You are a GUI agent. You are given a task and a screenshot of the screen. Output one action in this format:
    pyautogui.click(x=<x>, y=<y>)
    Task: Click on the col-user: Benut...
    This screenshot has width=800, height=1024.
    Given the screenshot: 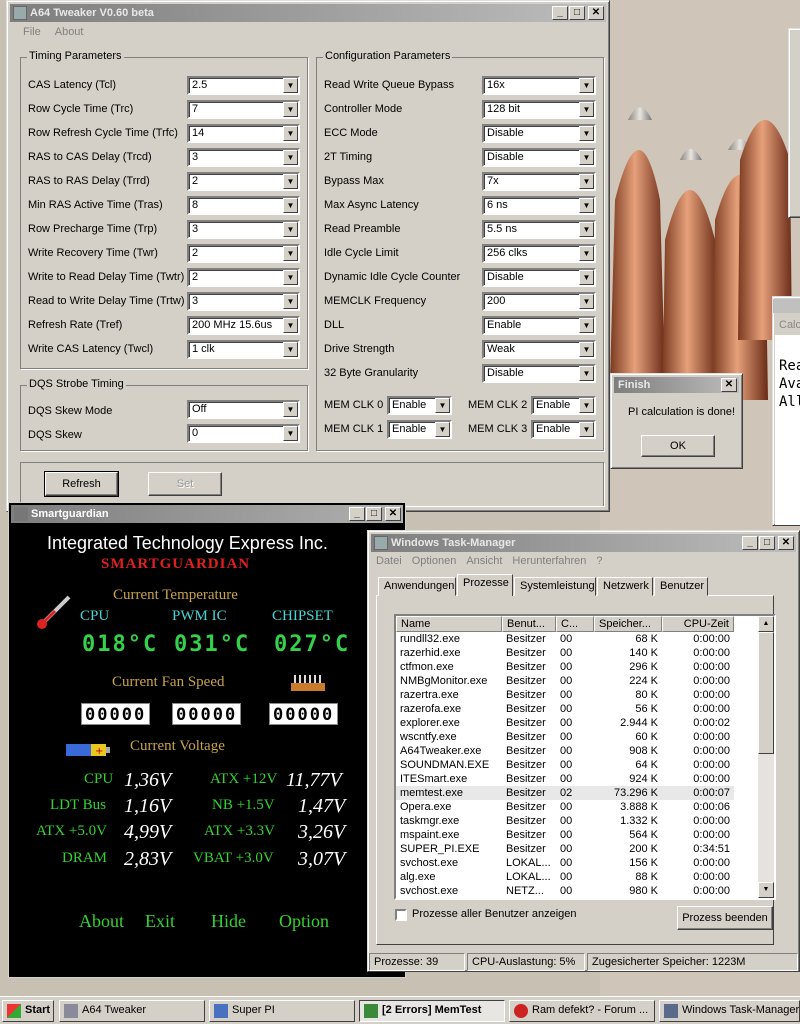 What is the action you would take?
    pyautogui.click(x=529, y=624)
    